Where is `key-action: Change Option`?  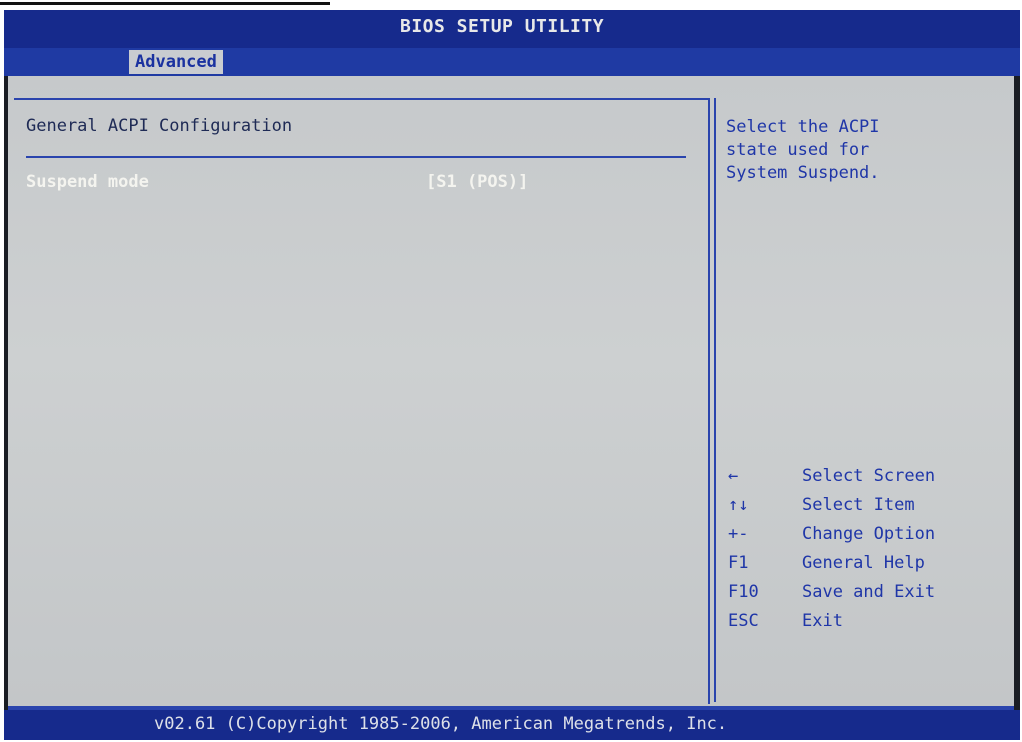
key-action: Change Option is located at coordinates (869, 534).